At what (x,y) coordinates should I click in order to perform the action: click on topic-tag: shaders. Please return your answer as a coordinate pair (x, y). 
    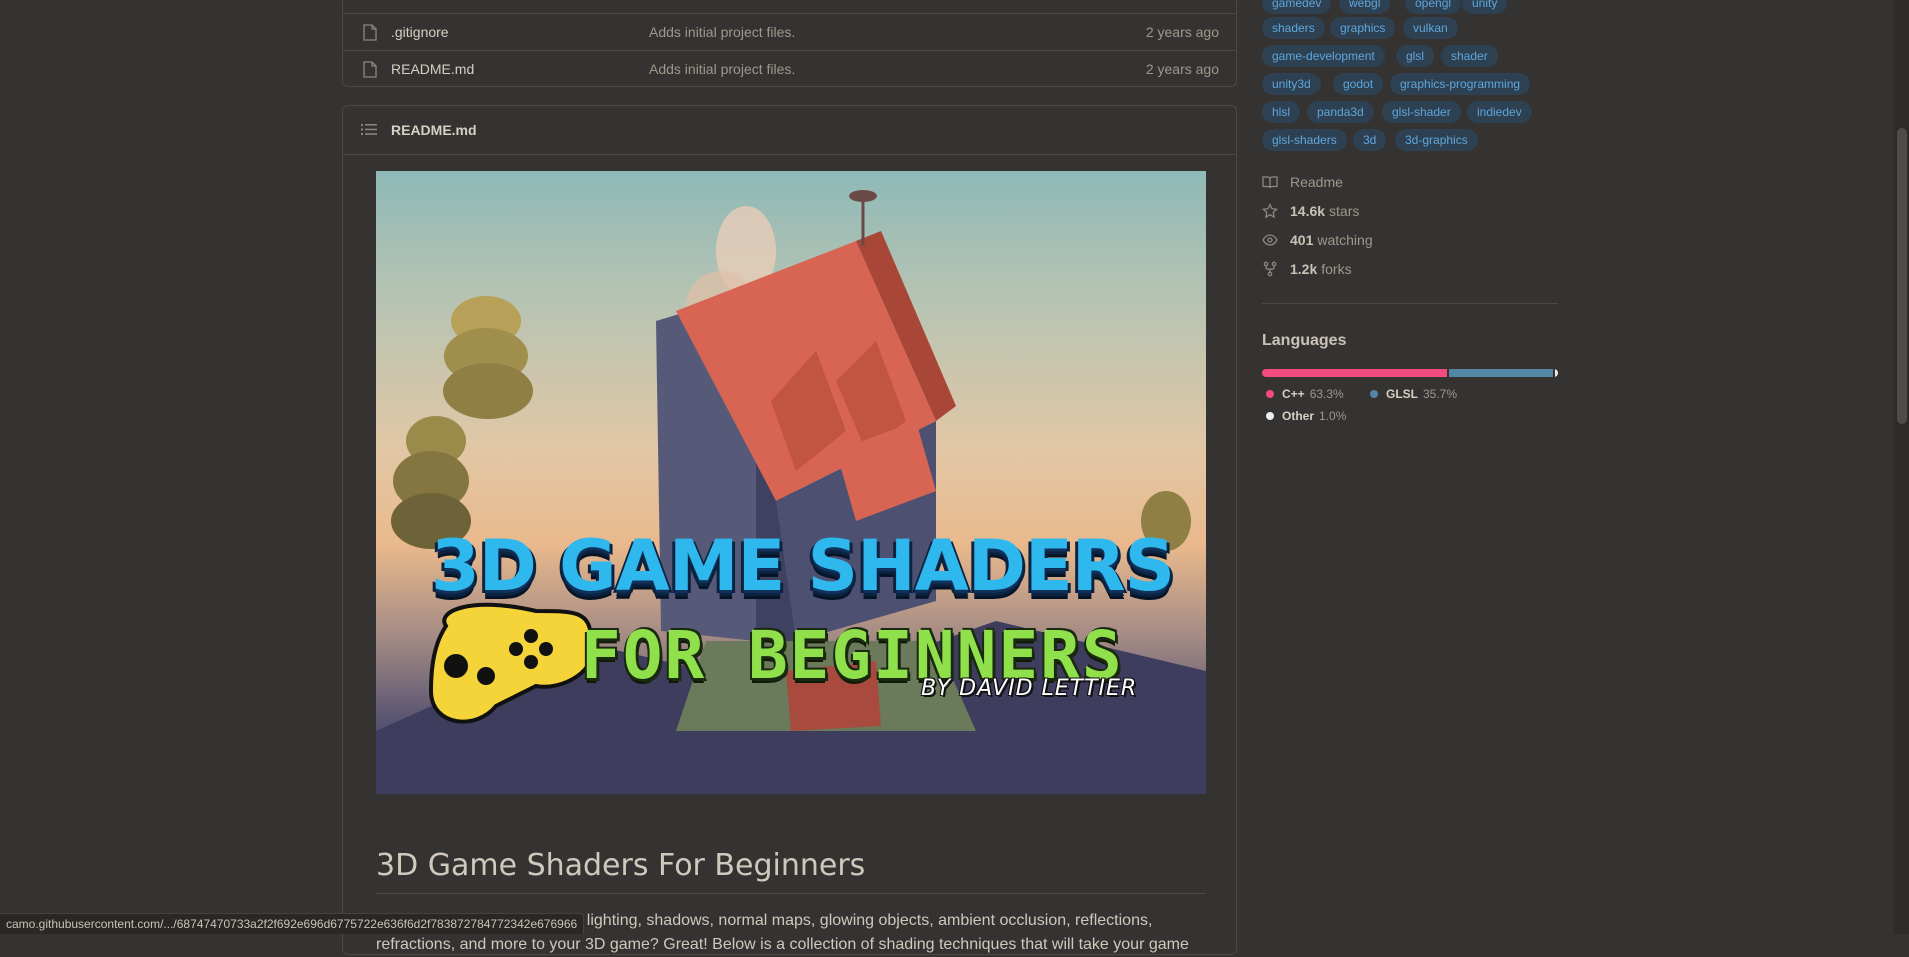
    Looking at the image, I should click on (1293, 28).